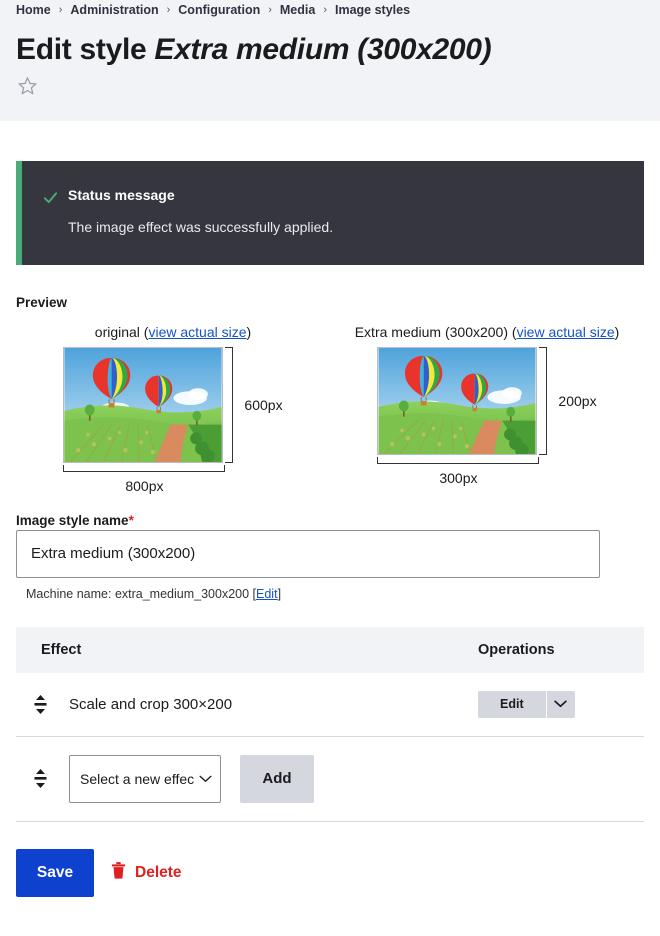 This screenshot has height=936, width=660. What do you see at coordinates (249, 331) in the screenshot?
I see `preview-original-caption-suffix: )` at bounding box center [249, 331].